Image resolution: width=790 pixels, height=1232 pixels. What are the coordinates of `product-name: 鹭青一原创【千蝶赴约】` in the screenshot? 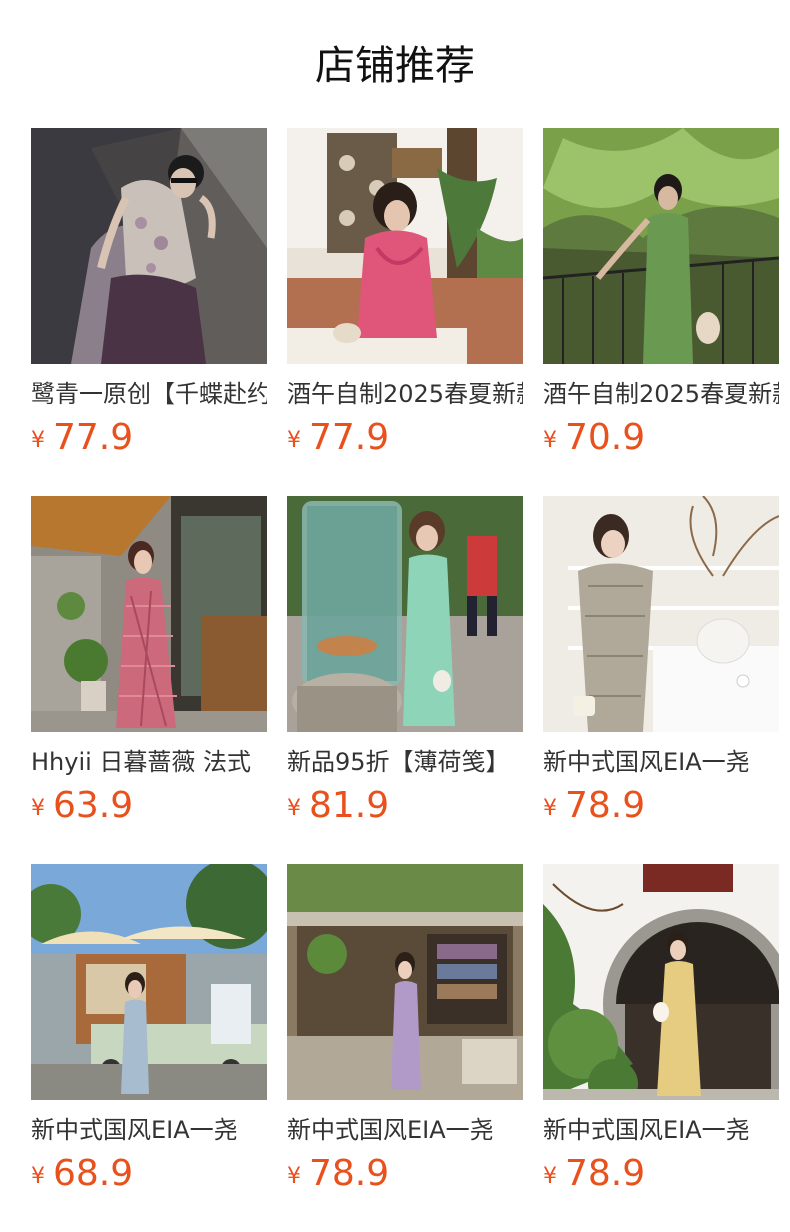 It's located at (149, 394).